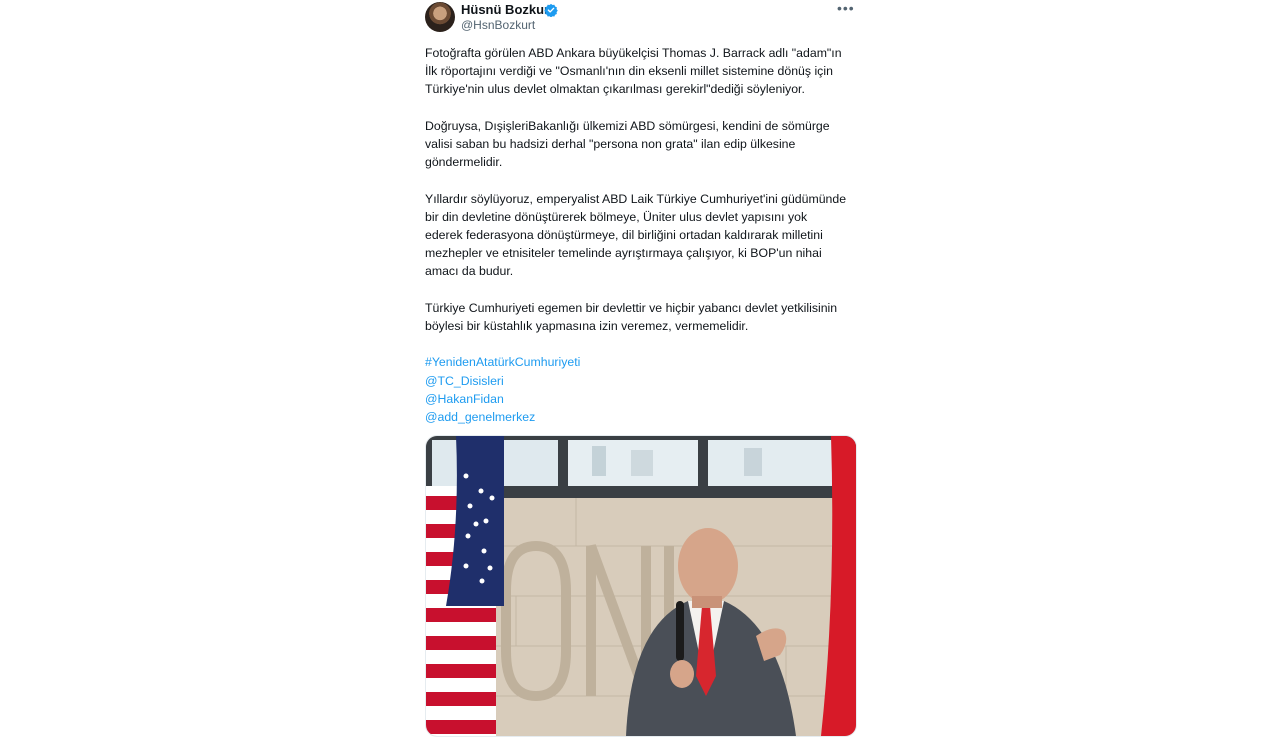 This screenshot has width=1280, height=737. I want to click on photo-illustration, so click(641, 586).